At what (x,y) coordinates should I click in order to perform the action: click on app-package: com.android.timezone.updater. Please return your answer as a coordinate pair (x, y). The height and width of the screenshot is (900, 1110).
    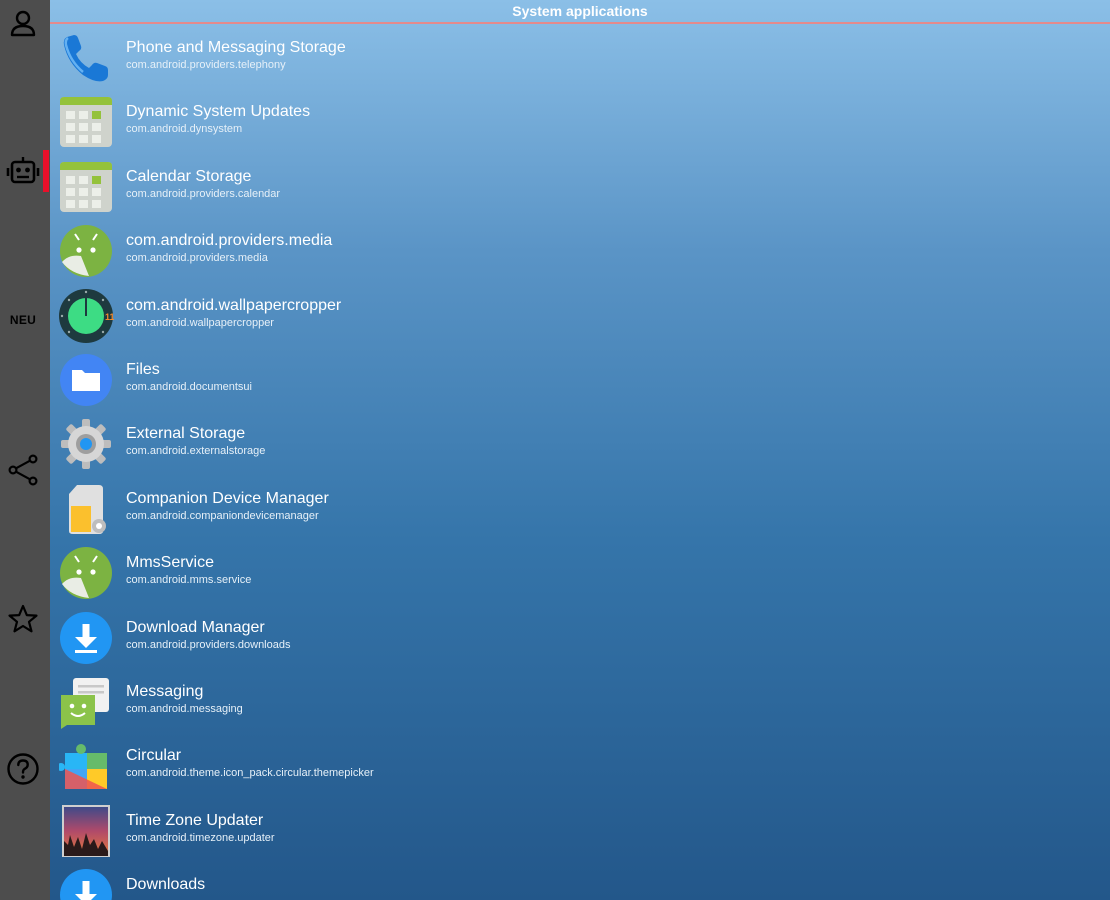
    Looking at the image, I should click on (200, 837).